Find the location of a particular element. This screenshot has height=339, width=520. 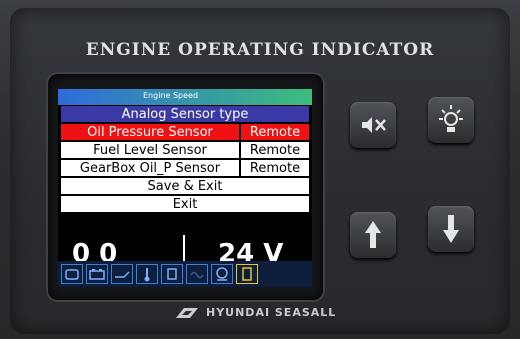

device-title: ENGINE OPERATING INDICATOR is located at coordinates (260, 50).